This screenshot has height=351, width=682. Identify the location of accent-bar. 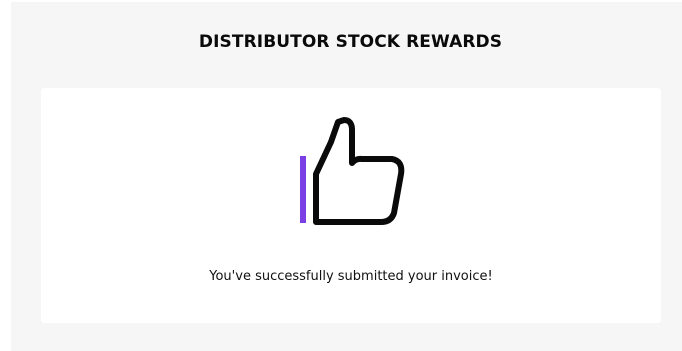
(303, 189).